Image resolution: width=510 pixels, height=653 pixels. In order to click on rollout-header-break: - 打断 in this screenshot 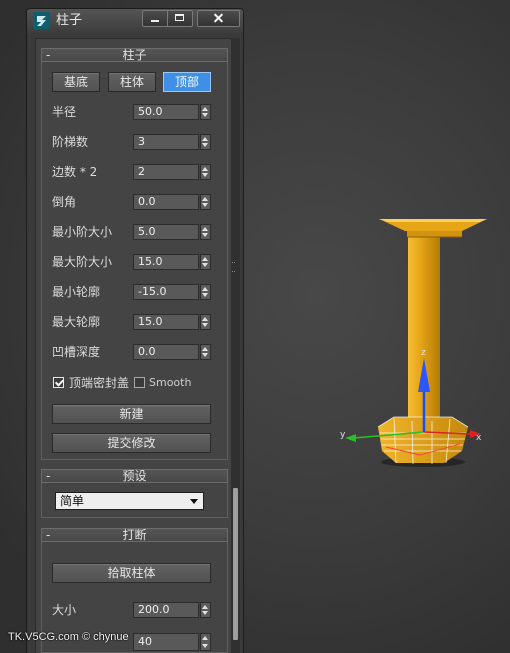, I will do `click(134, 535)`.